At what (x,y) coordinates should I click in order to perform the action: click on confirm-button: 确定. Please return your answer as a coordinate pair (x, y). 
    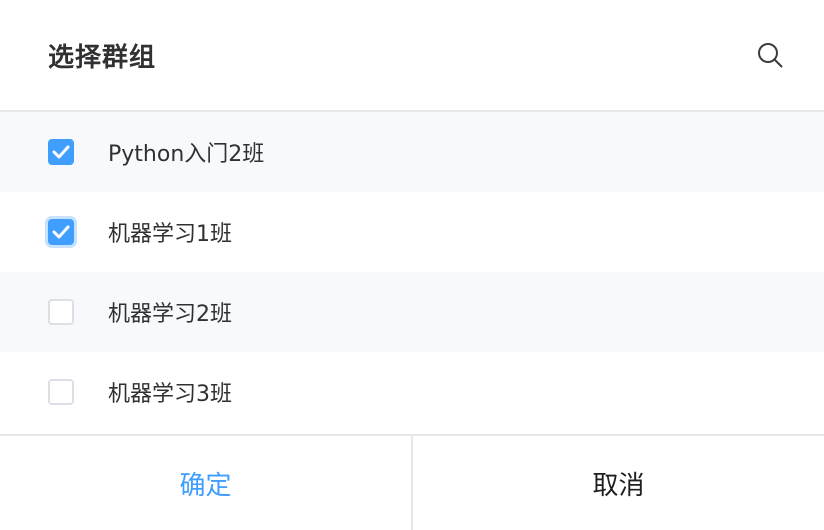
    Looking at the image, I should click on (206, 483).